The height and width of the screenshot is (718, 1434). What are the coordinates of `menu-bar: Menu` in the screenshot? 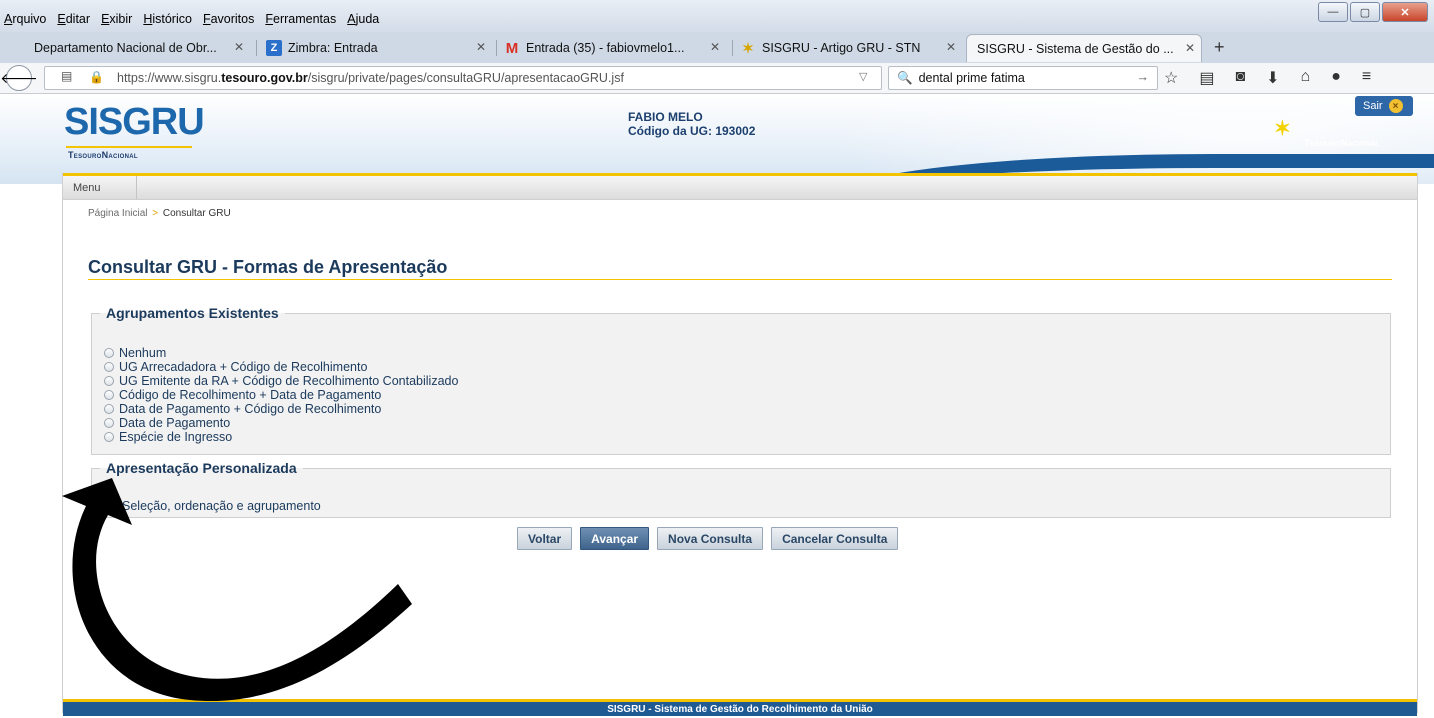 It's located at (740, 188).